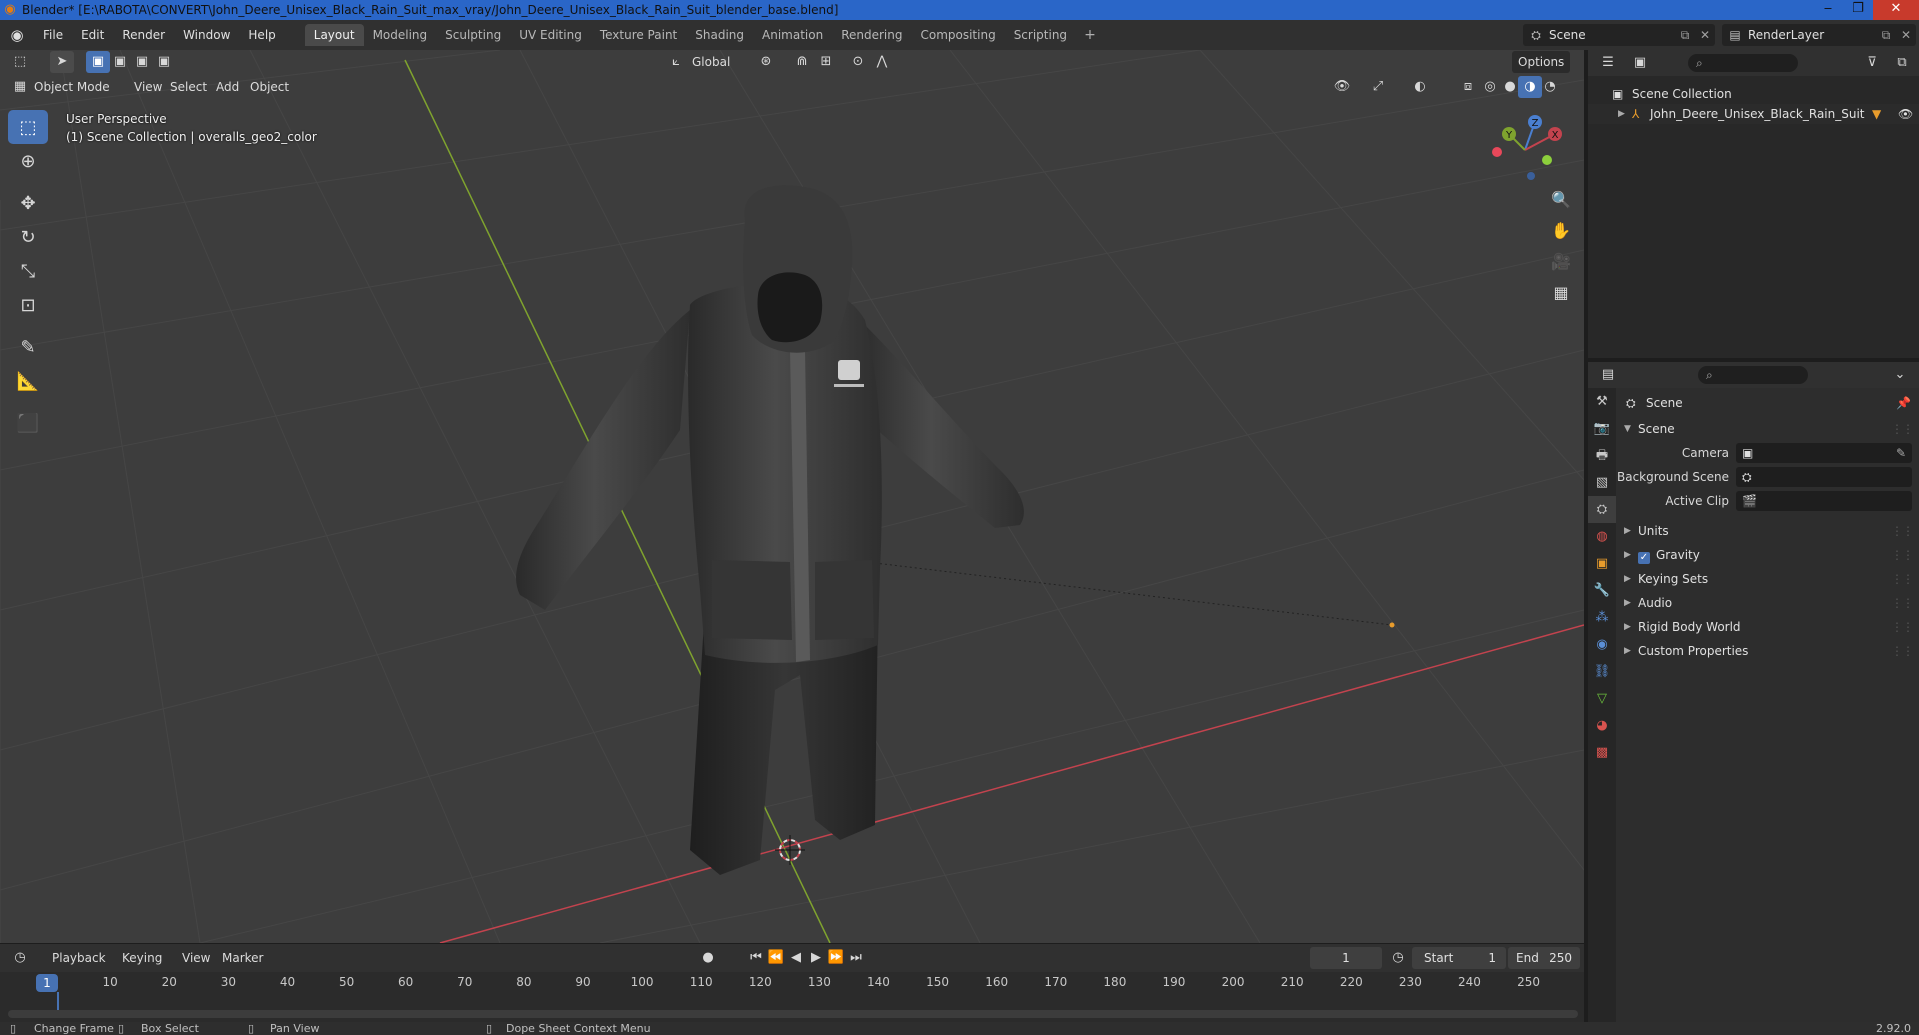 The height and width of the screenshot is (1035, 1919). Describe the element at coordinates (227, 87) in the screenshot. I see `viewport-menu-add: Add` at that location.